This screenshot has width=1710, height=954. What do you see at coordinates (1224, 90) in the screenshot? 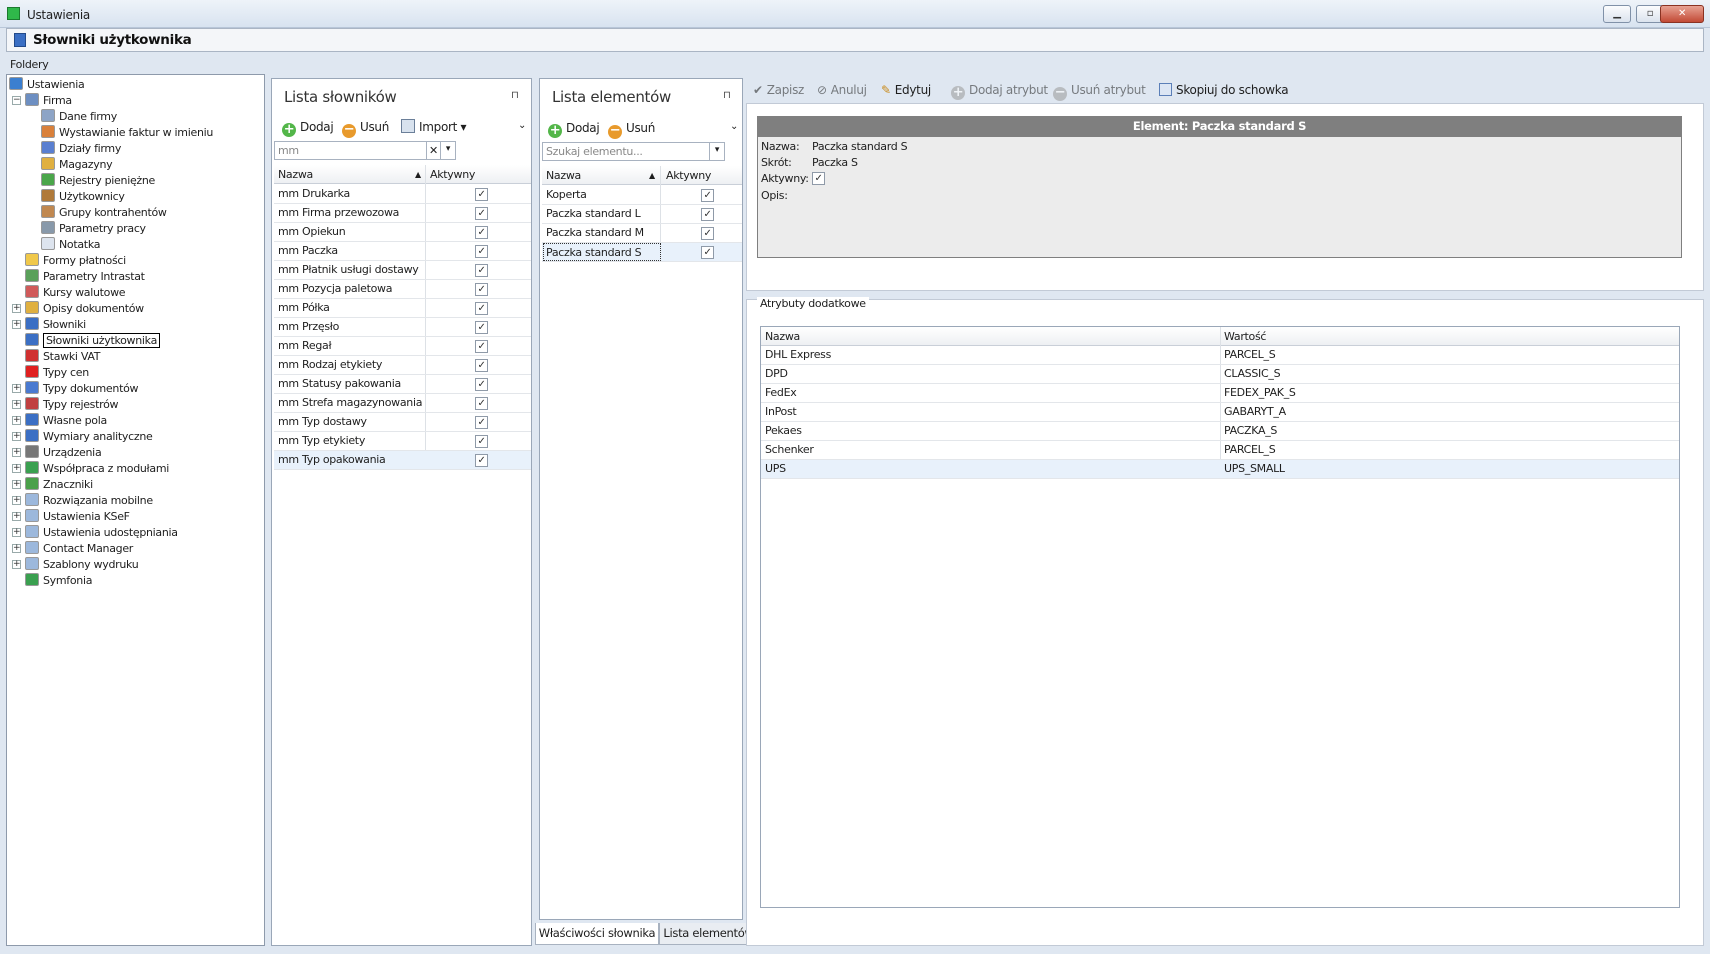
I see `copy-to-clipboard-button: Skopiuj do schowka` at bounding box center [1224, 90].